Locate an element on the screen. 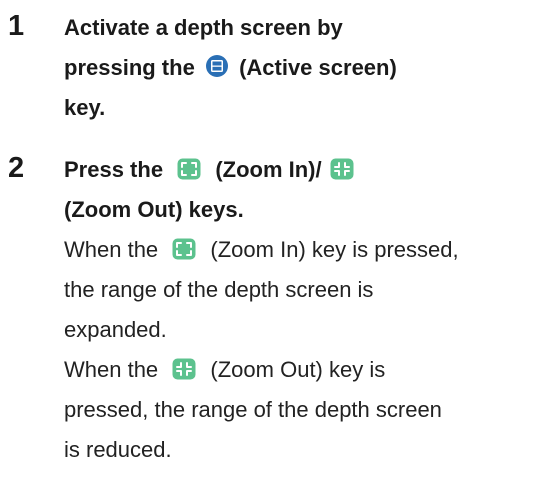 The width and height of the screenshot is (548, 486). instruction-text: (Zoom In)/ is located at coordinates (268, 169).